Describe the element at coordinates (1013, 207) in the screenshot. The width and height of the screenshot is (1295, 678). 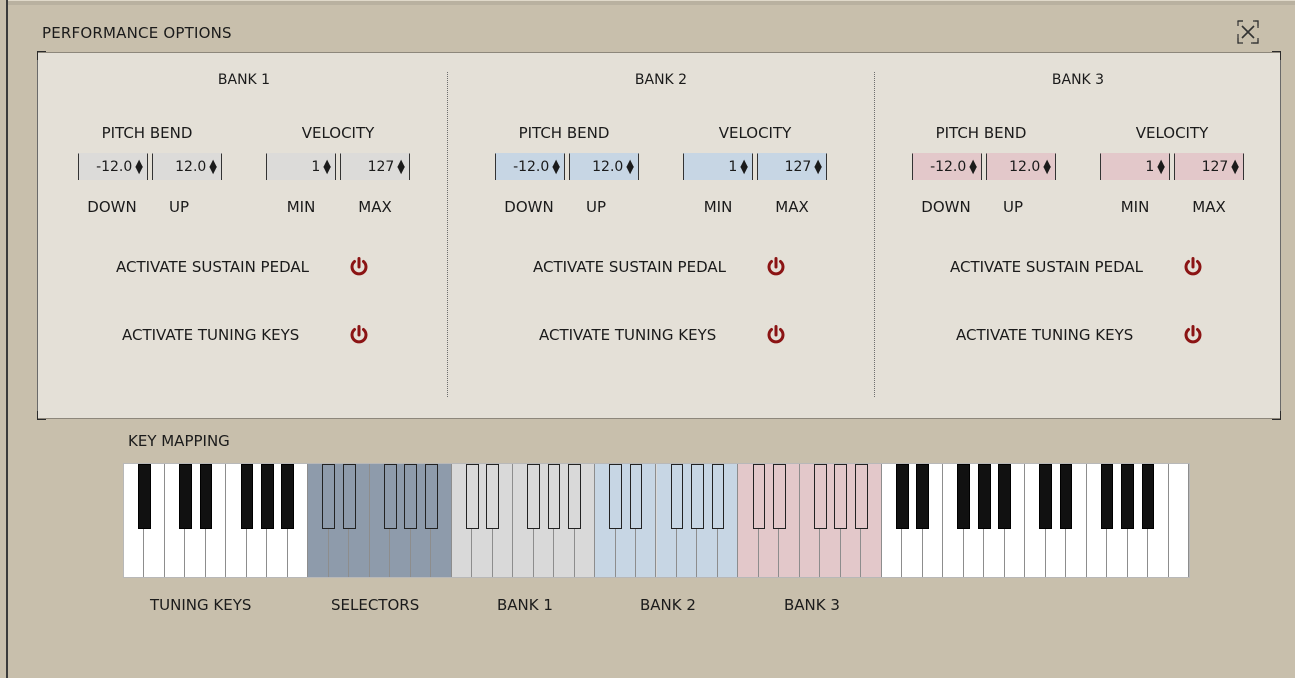
I see `pitch-up-label: UP` at that location.